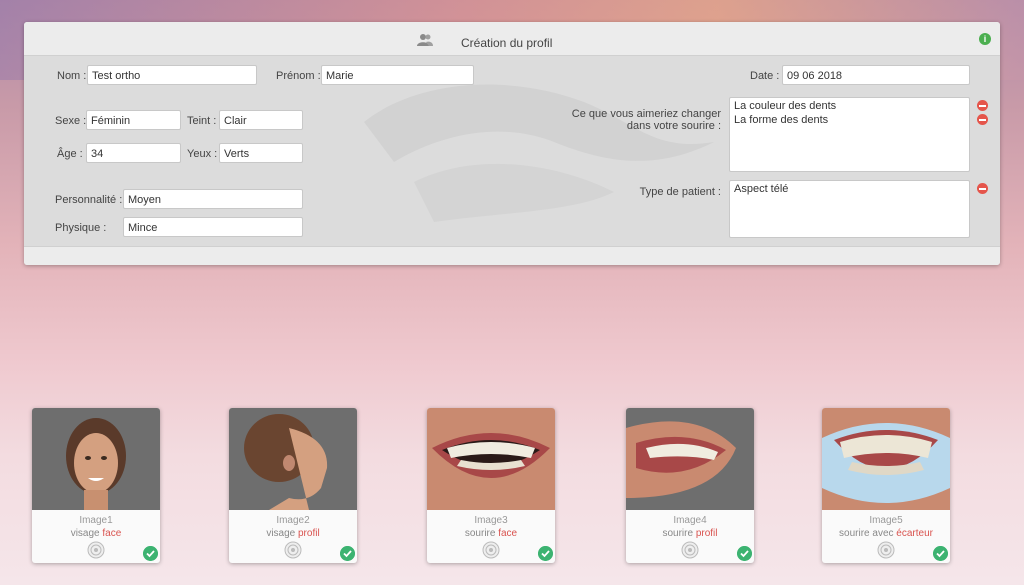 The image size is (1024, 585). Describe the element at coordinates (491, 533) in the screenshot. I see `card-description: sourire face` at that location.